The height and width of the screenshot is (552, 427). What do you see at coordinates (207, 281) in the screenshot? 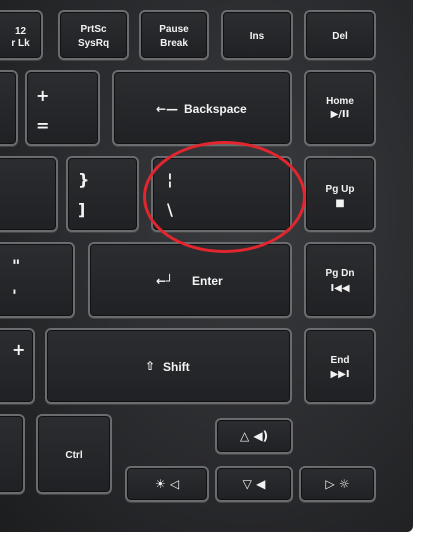
I see `key-enter-label: Enter` at bounding box center [207, 281].